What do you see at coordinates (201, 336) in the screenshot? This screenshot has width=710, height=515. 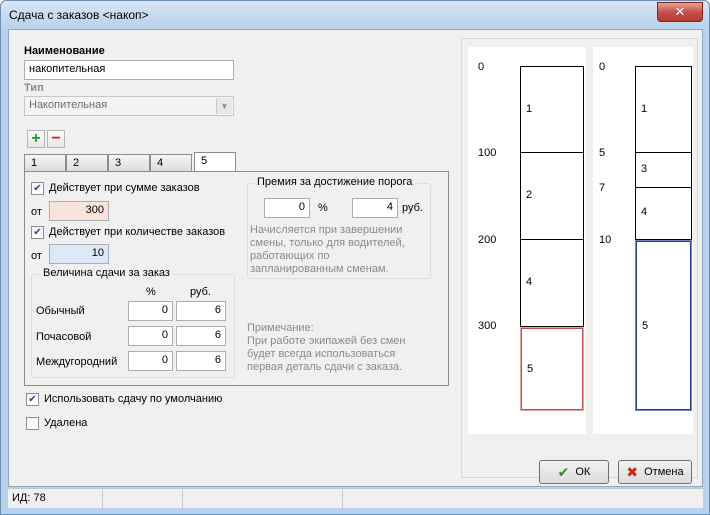 I see `hourly-rub-input: 6` at bounding box center [201, 336].